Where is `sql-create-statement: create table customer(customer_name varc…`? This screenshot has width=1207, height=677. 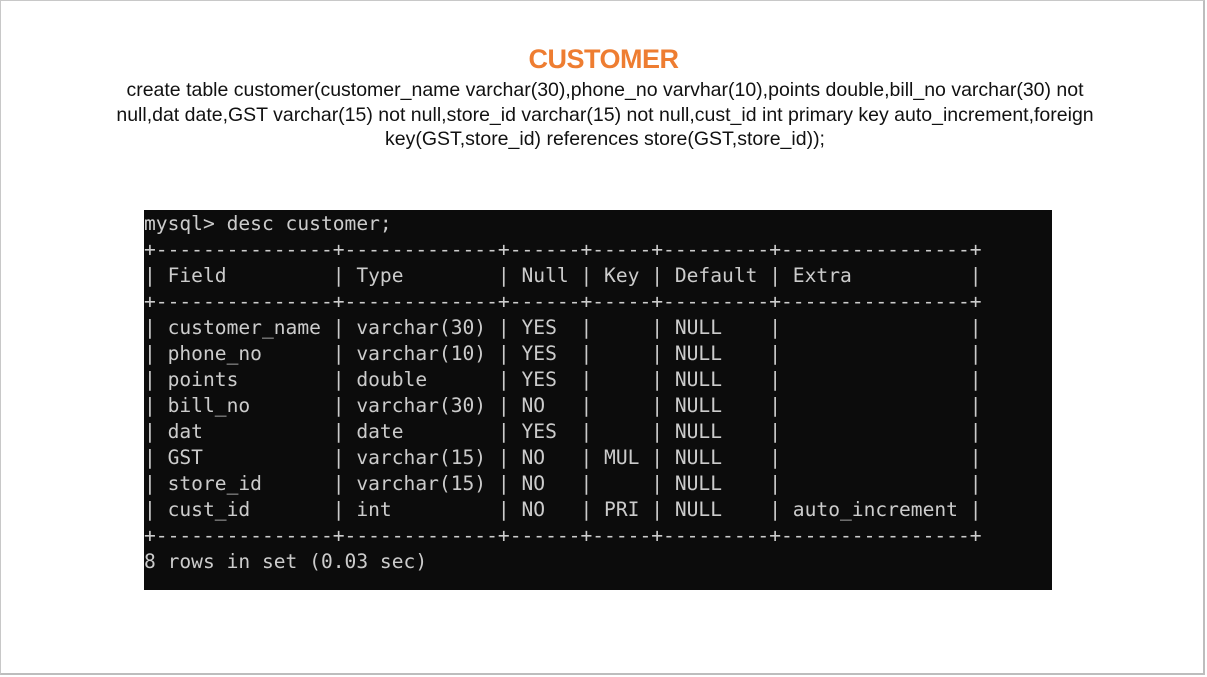 sql-create-statement: create table customer(customer_name varc… is located at coordinates (605, 114).